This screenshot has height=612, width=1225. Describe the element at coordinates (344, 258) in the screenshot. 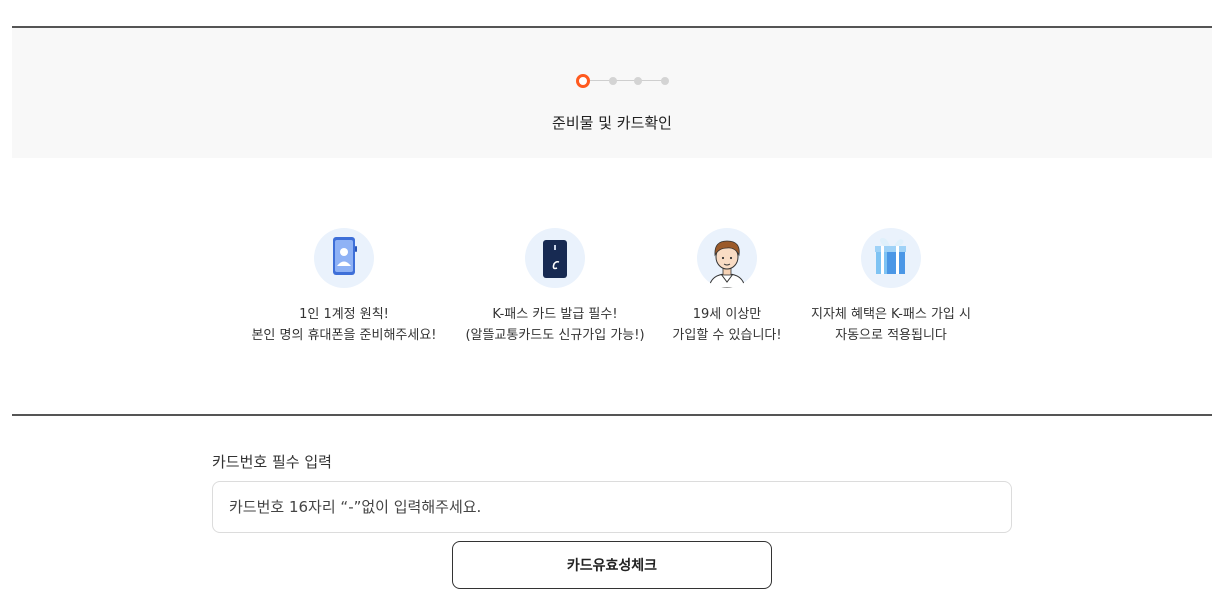

I see `smartphone-icon` at that location.